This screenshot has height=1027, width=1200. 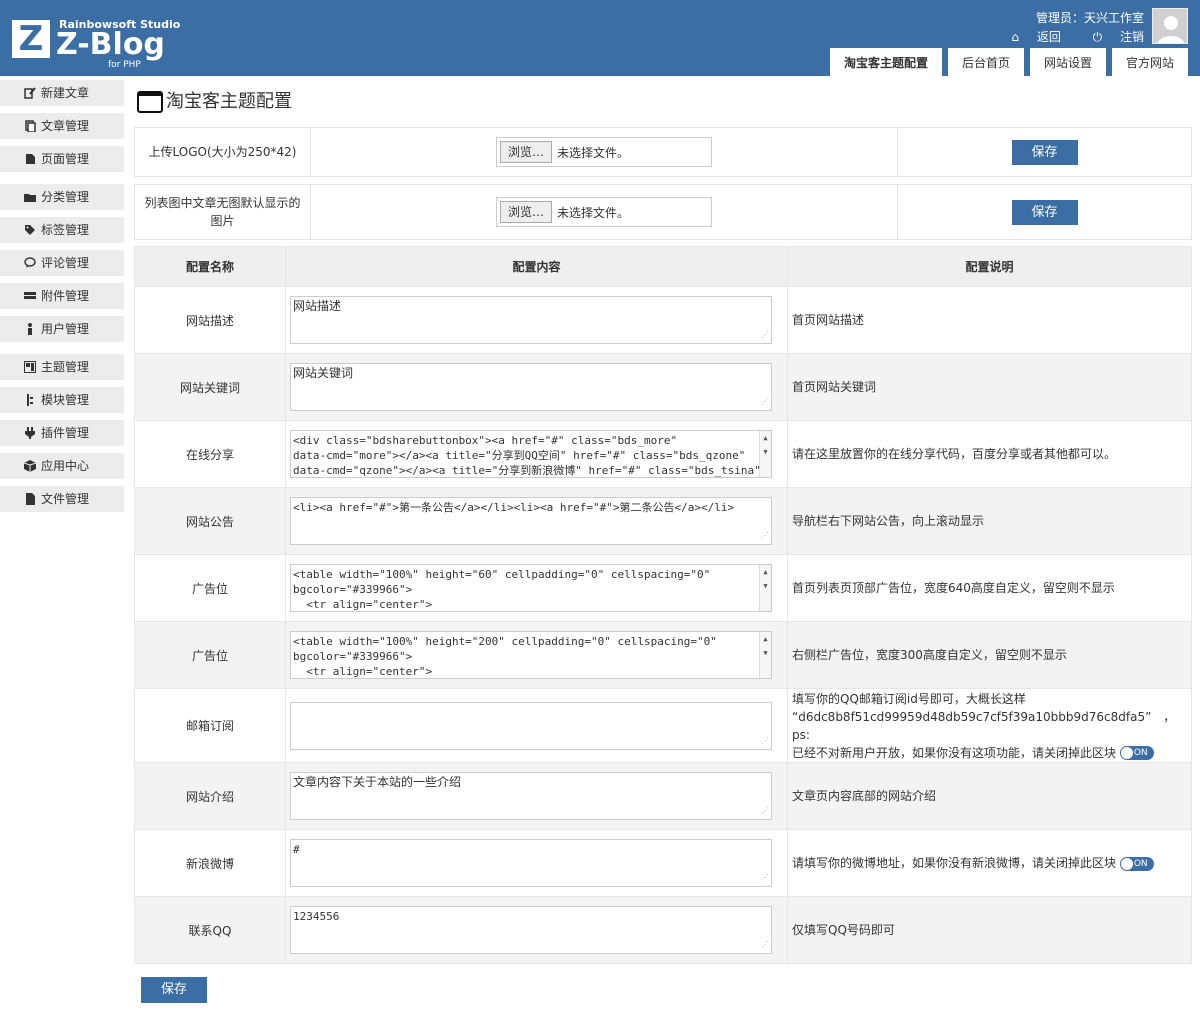 I want to click on avatar, so click(x=1170, y=26).